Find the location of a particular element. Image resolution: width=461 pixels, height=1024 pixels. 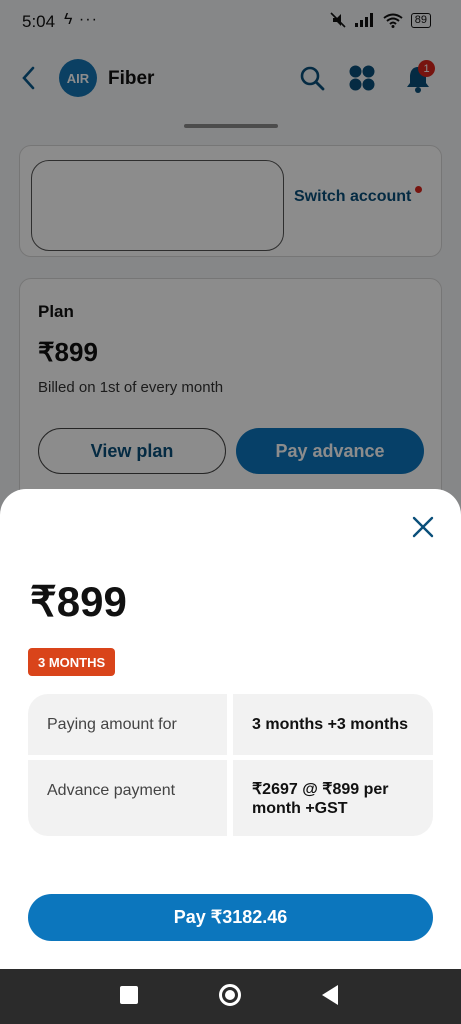

detail-label: Paying amount for is located at coordinates (127, 724).